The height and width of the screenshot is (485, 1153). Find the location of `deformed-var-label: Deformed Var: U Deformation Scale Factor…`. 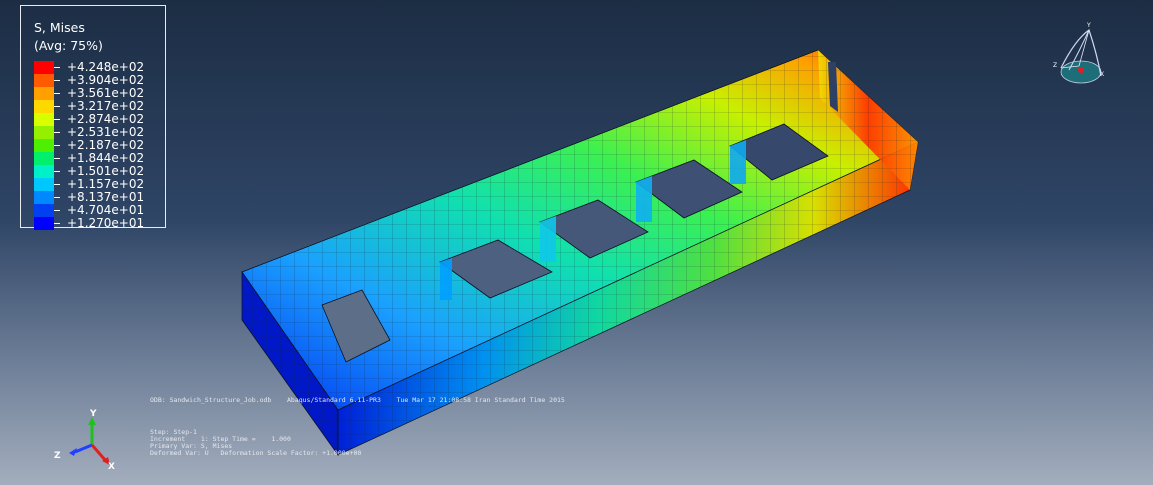

deformed-var-label: Deformed Var: U Deformation Scale Factor… is located at coordinates (256, 453).